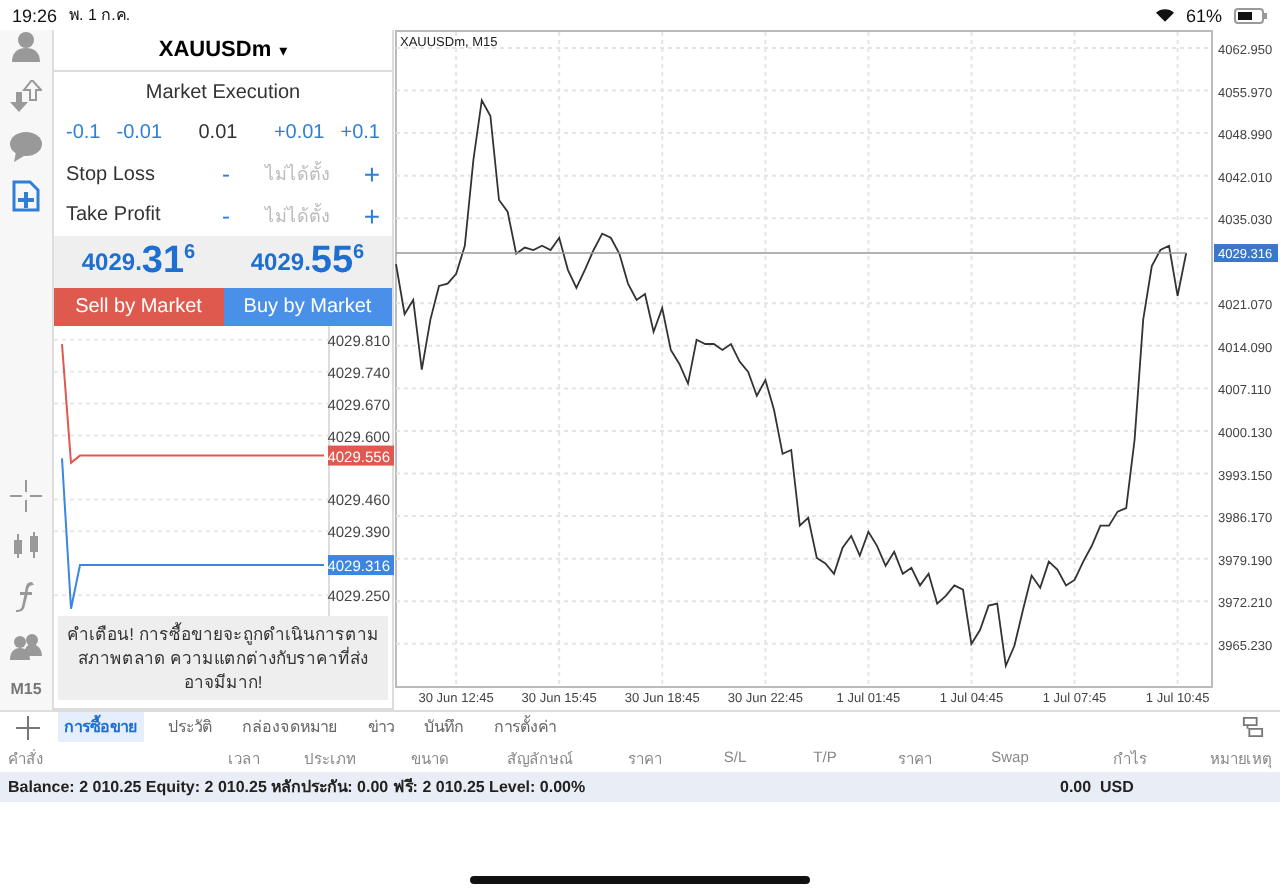 The height and width of the screenshot is (894, 1280). What do you see at coordinates (26, 196) in the screenshot?
I see `new-order-icon` at bounding box center [26, 196].